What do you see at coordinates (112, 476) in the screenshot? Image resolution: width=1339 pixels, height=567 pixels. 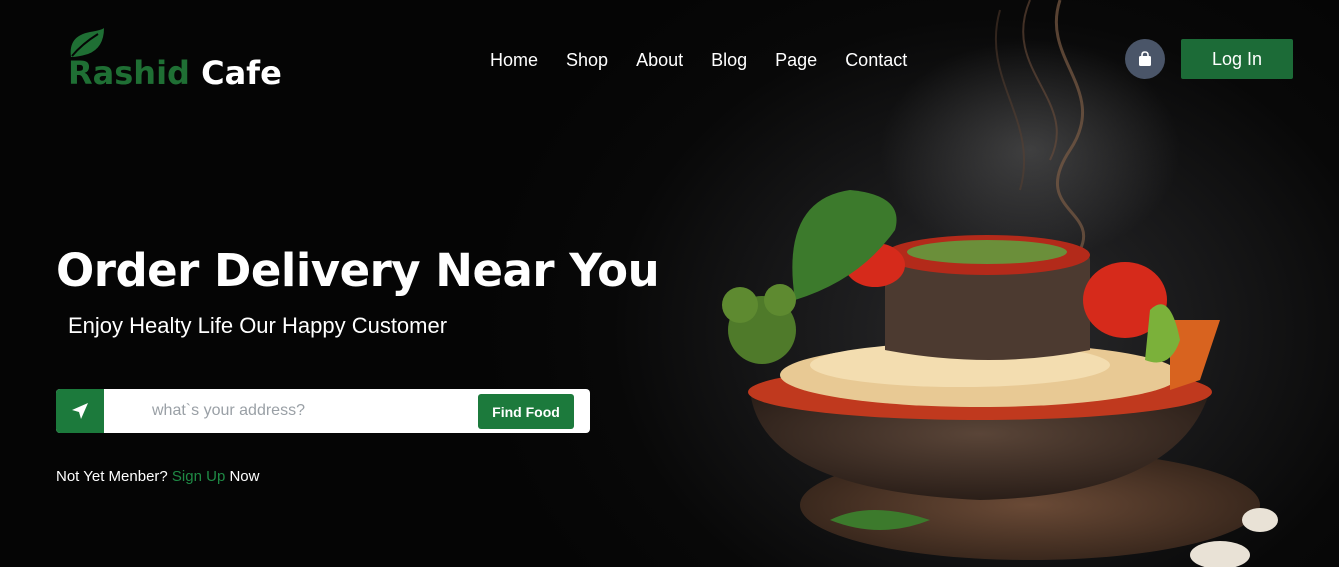 I see `signup-prefix: Not Yet Menber?` at bounding box center [112, 476].